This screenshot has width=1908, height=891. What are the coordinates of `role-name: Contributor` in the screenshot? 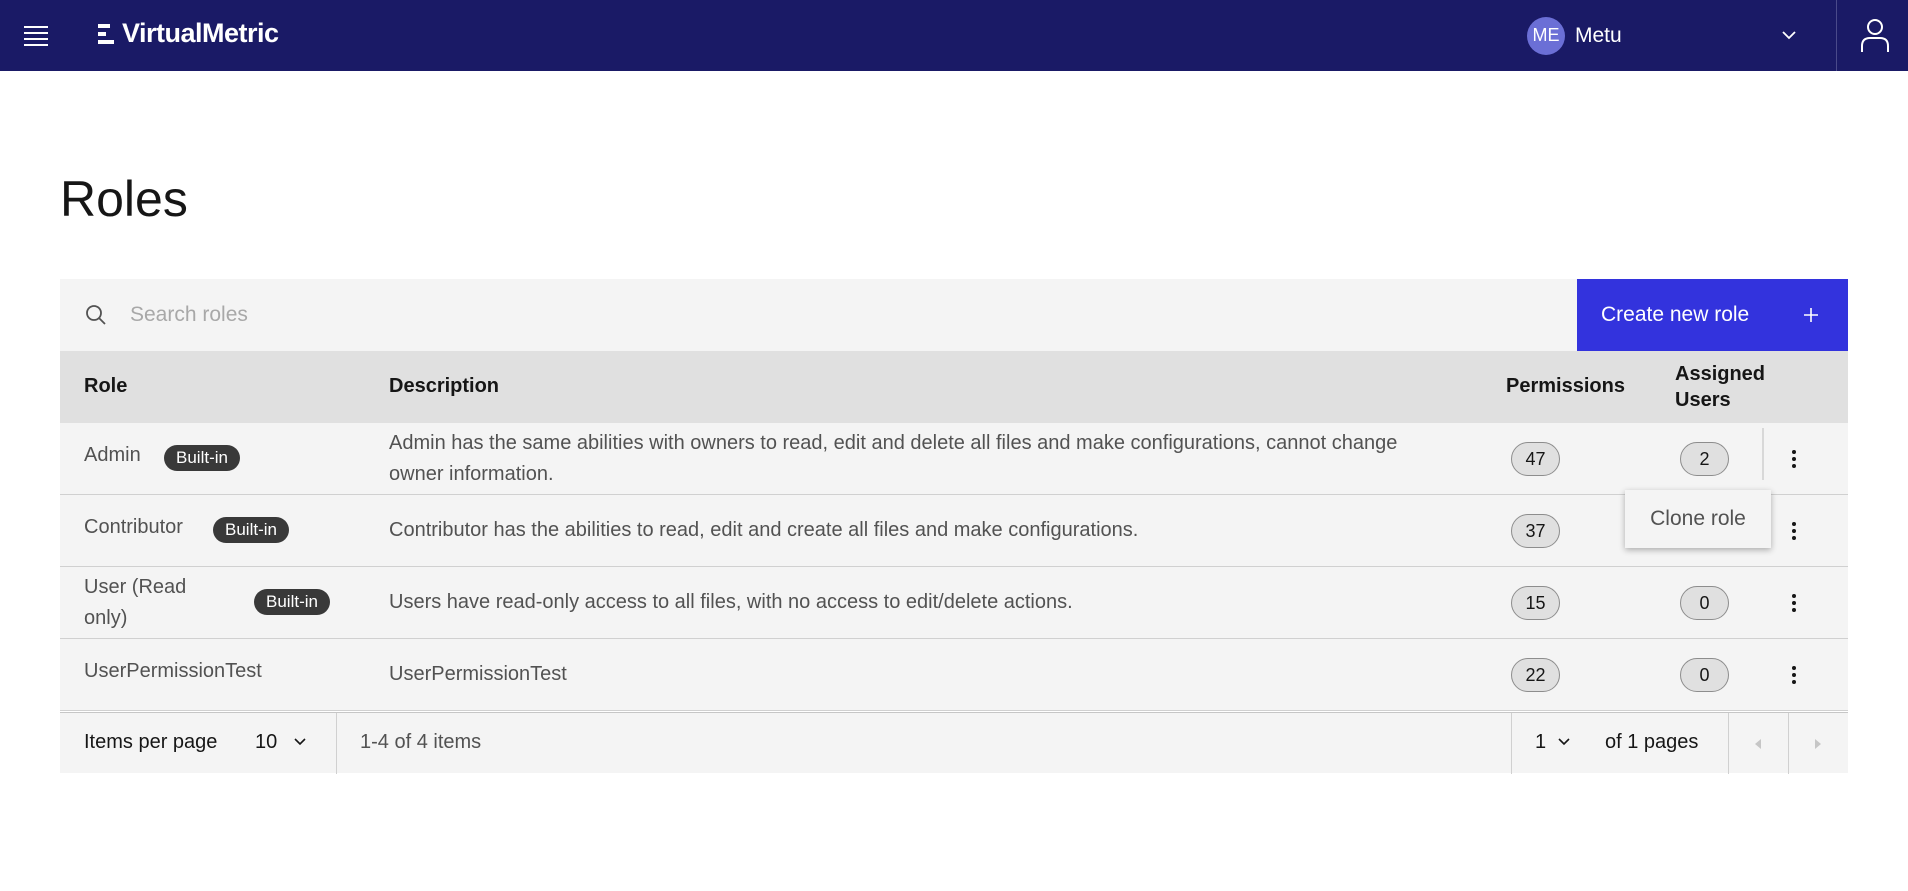 It's located at (133, 527).